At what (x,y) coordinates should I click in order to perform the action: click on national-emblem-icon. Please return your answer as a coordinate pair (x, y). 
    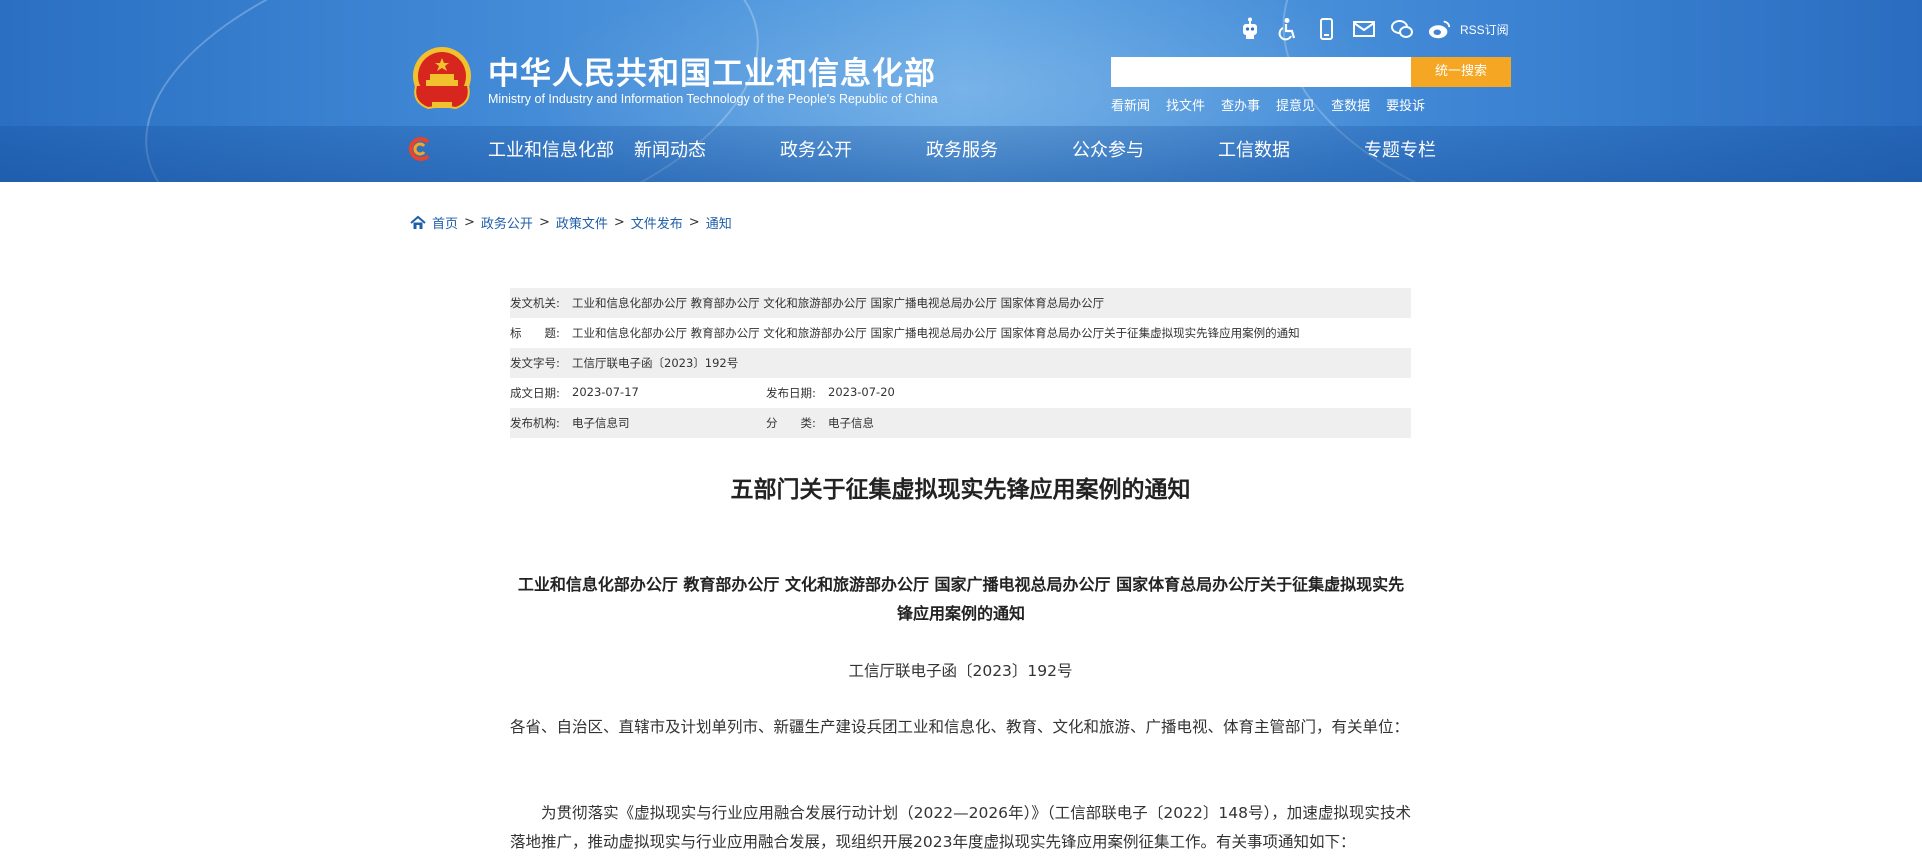
    Looking at the image, I should click on (442, 78).